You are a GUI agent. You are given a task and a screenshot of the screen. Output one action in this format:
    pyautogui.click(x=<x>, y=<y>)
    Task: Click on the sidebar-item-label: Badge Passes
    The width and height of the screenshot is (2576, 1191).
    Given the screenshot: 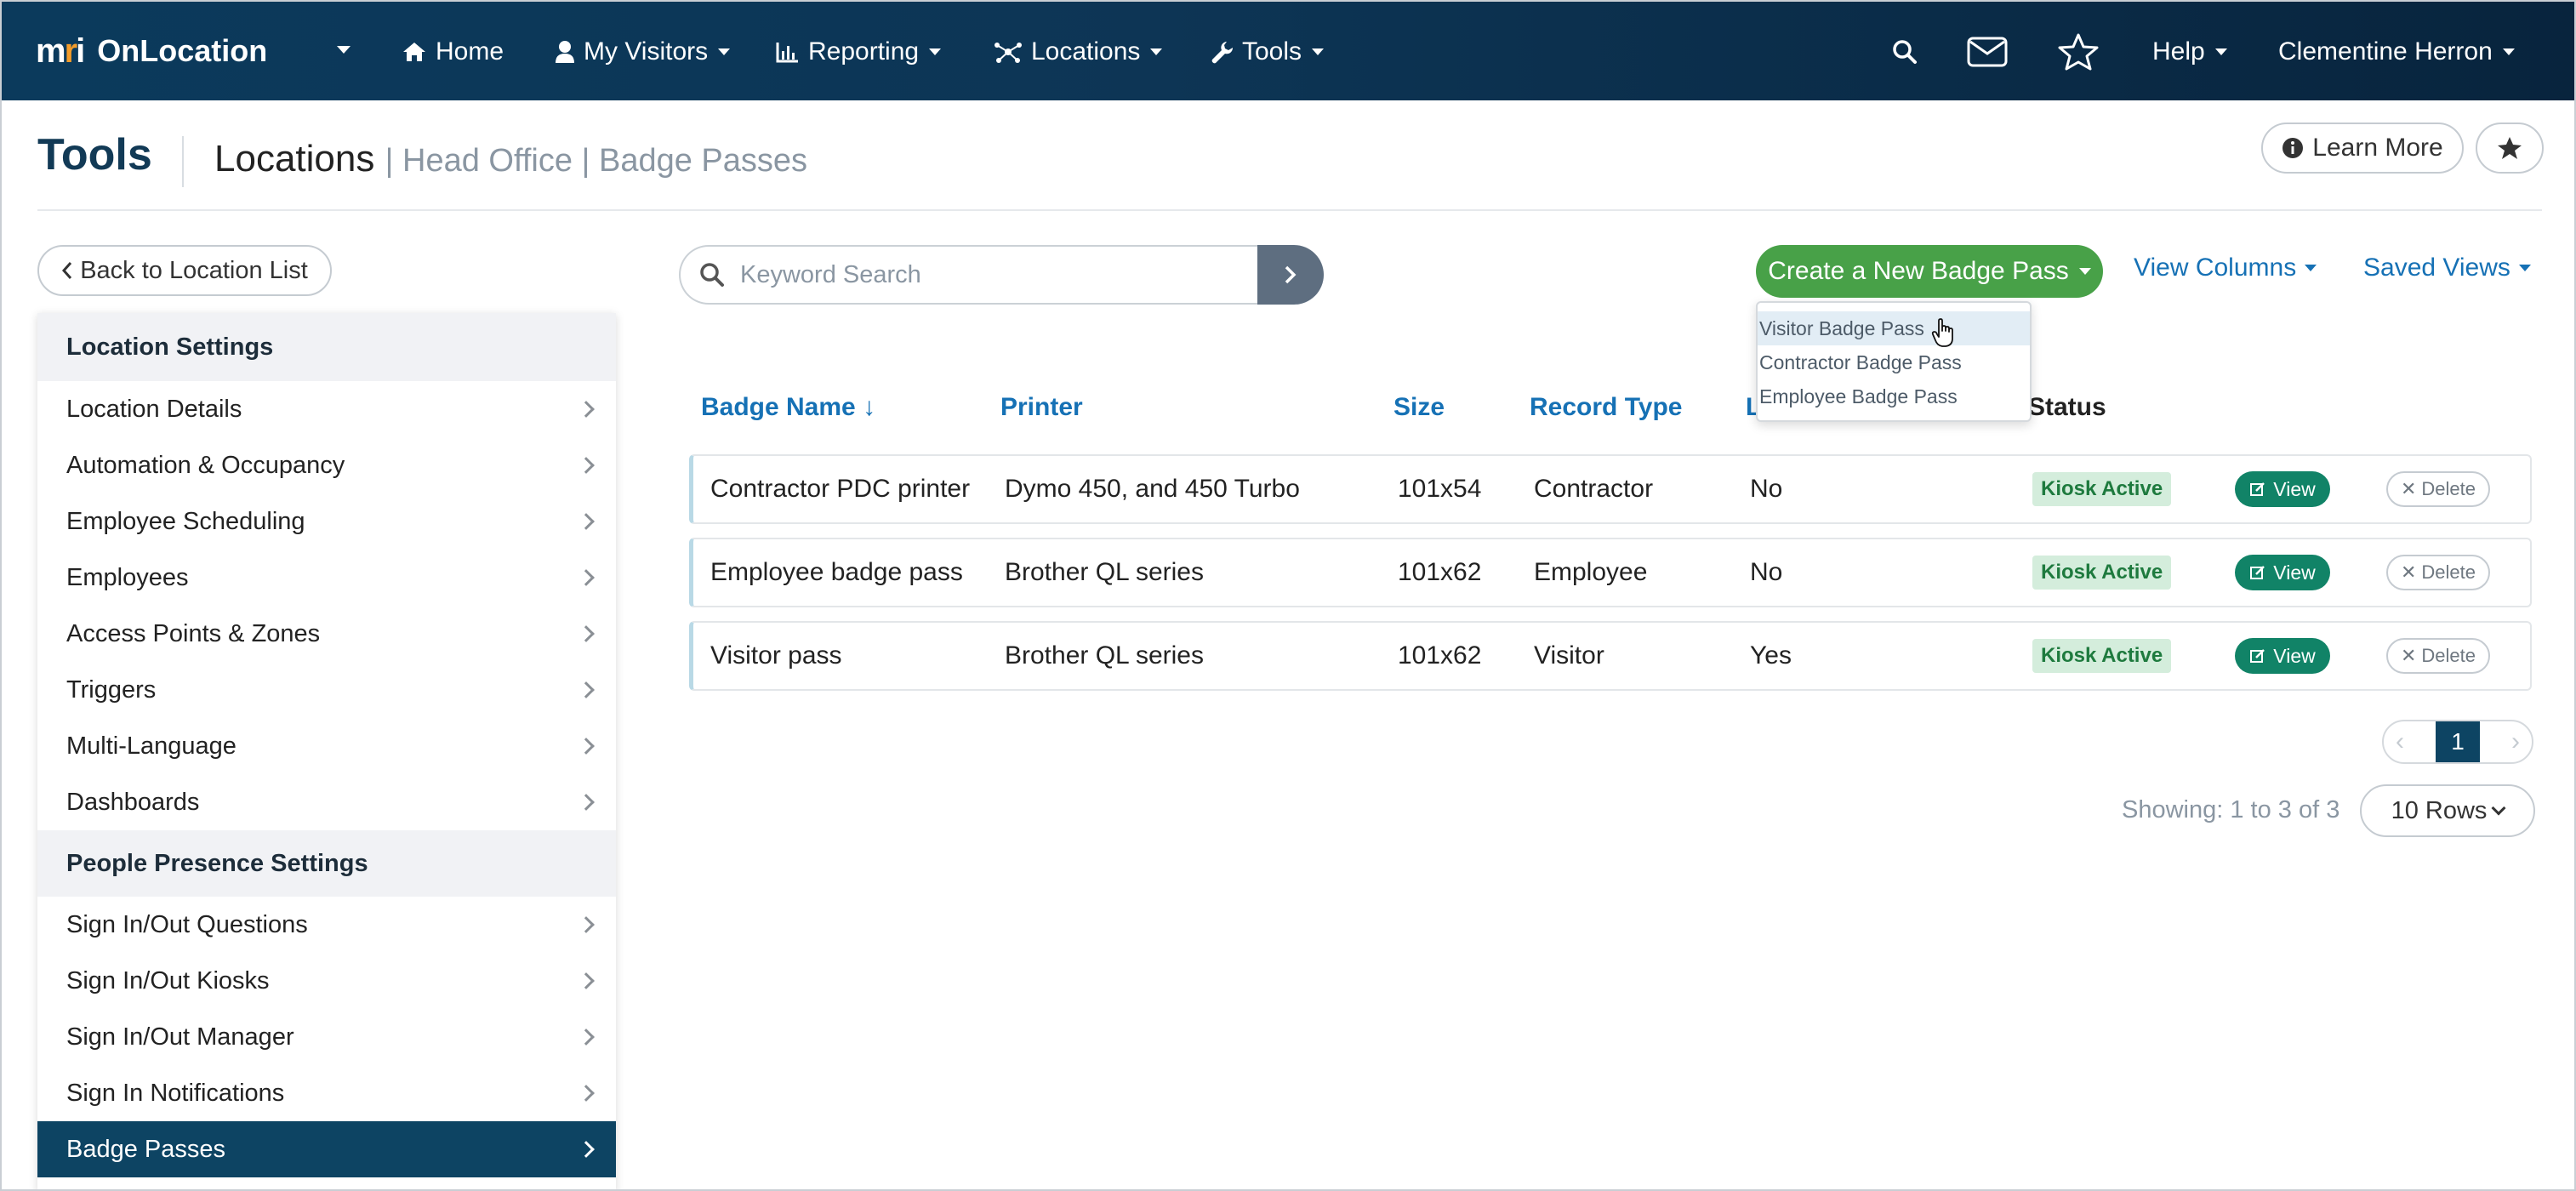 What is the action you would take?
    pyautogui.click(x=146, y=1149)
    